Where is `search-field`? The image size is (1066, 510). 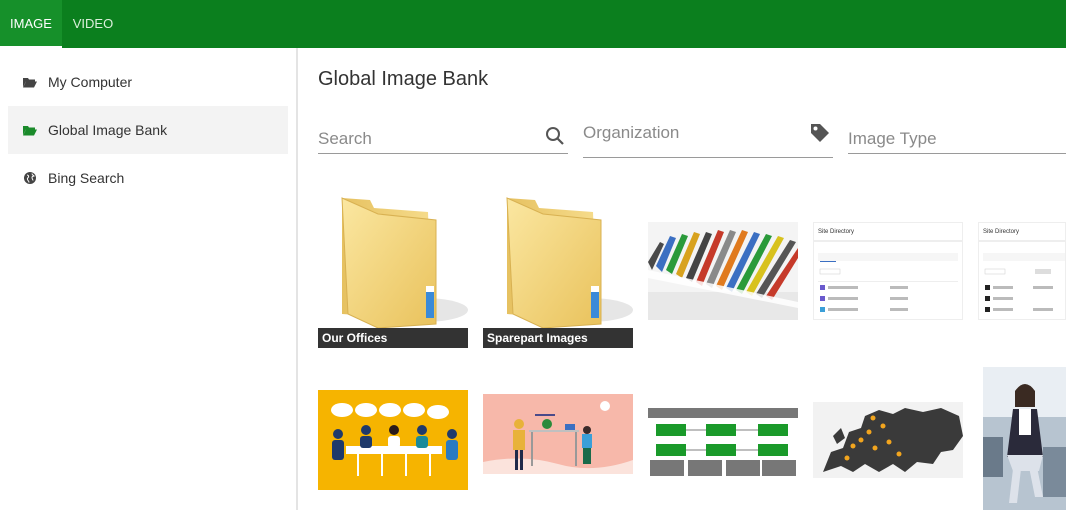
search-field is located at coordinates (443, 136).